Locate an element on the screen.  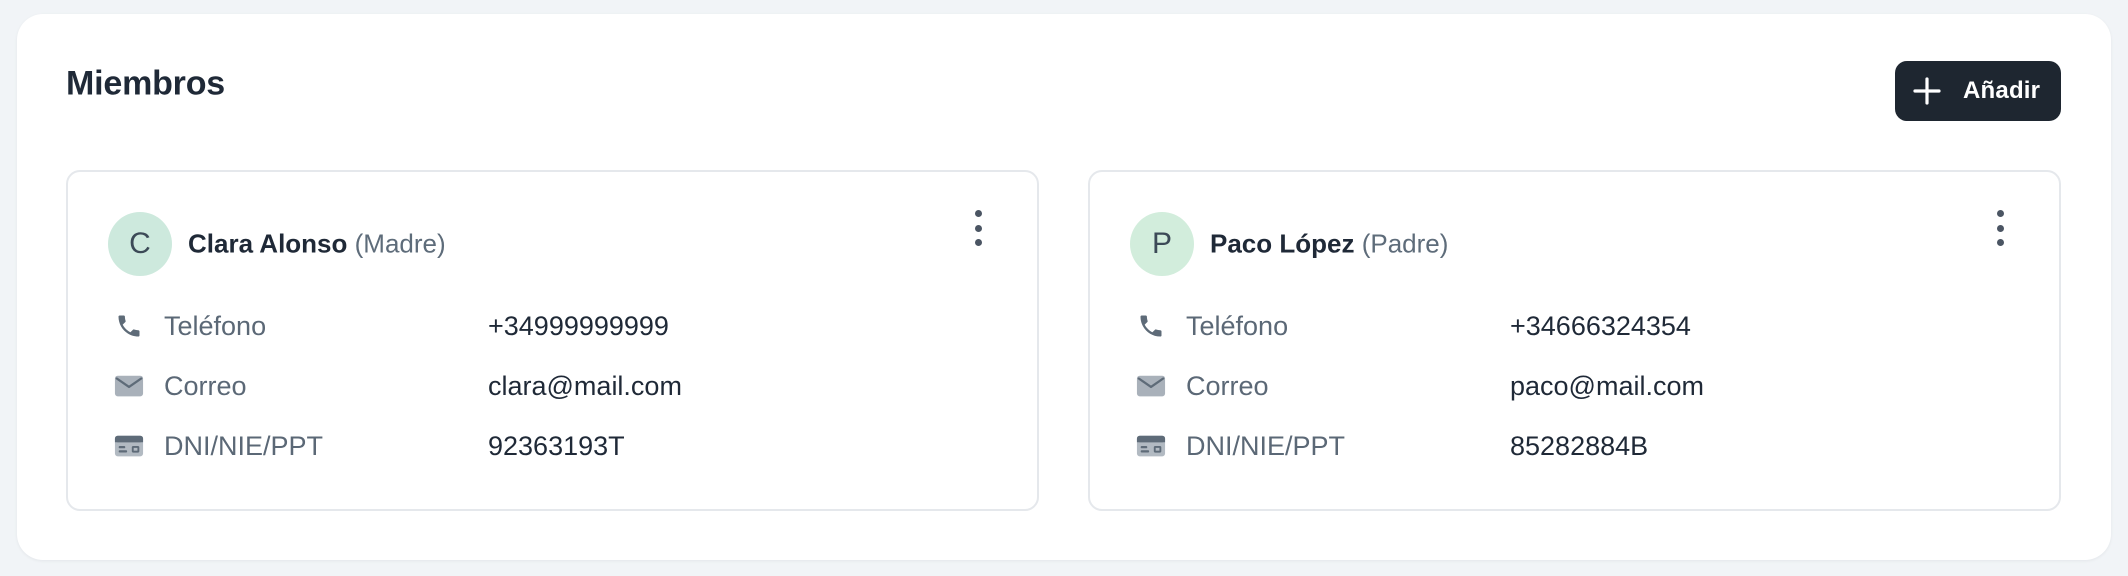
member-name: Clara Alonso is located at coordinates (268, 243).